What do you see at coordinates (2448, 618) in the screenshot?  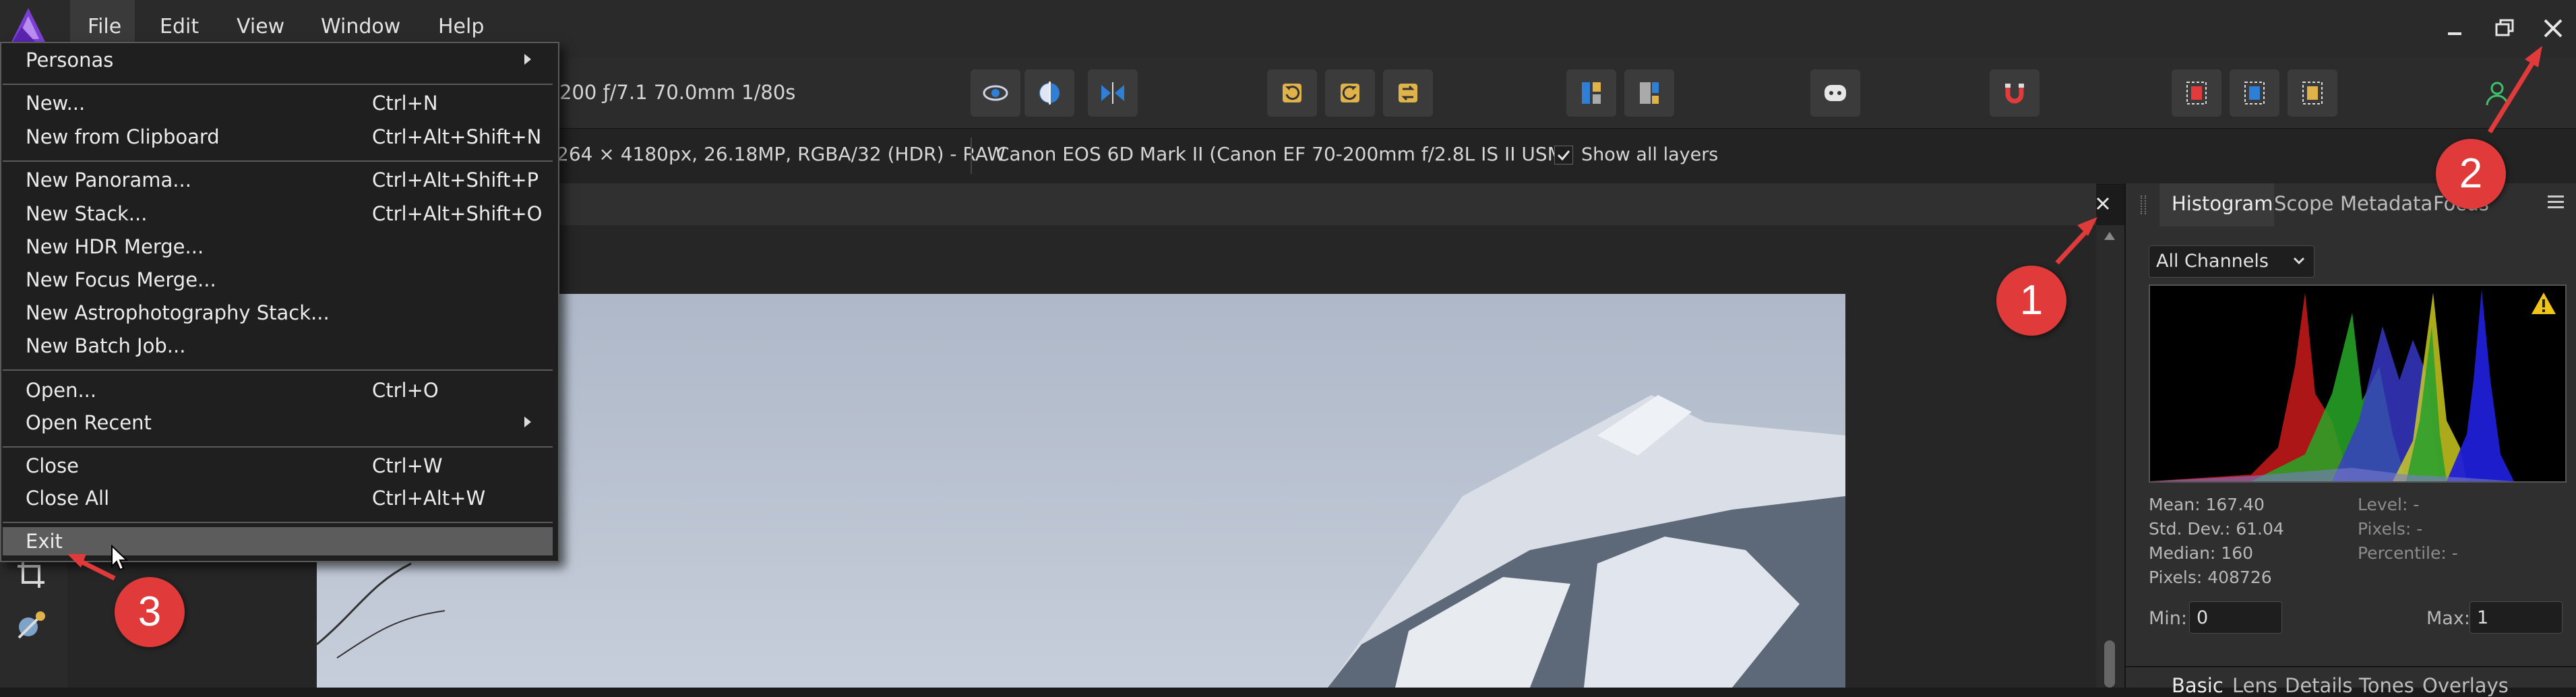 I see `max-label: Max:` at bounding box center [2448, 618].